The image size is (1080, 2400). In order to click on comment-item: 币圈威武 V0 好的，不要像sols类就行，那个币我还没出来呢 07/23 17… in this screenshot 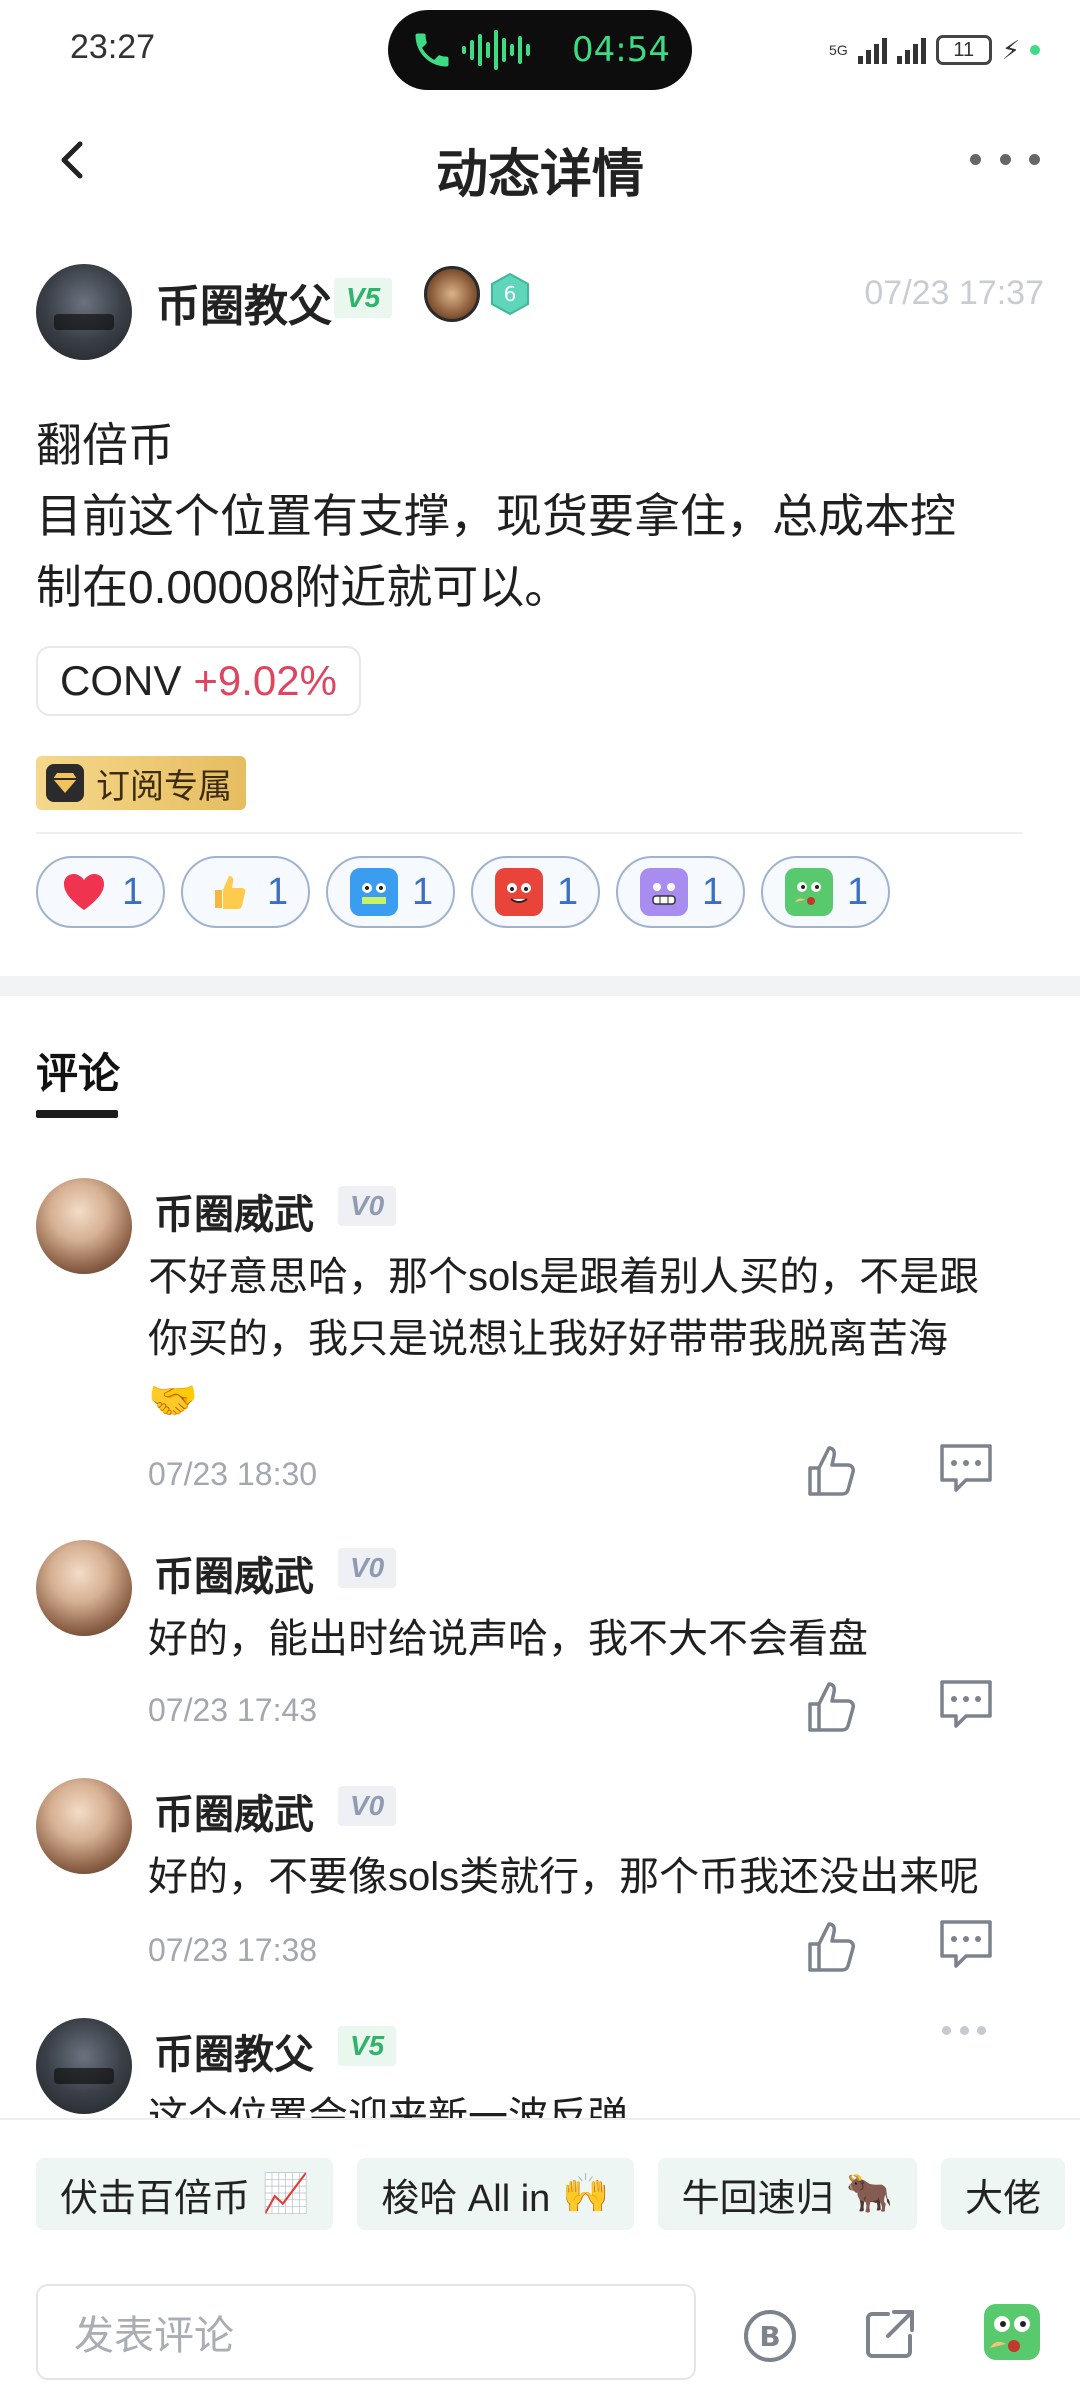, I will do `click(541, 1878)`.